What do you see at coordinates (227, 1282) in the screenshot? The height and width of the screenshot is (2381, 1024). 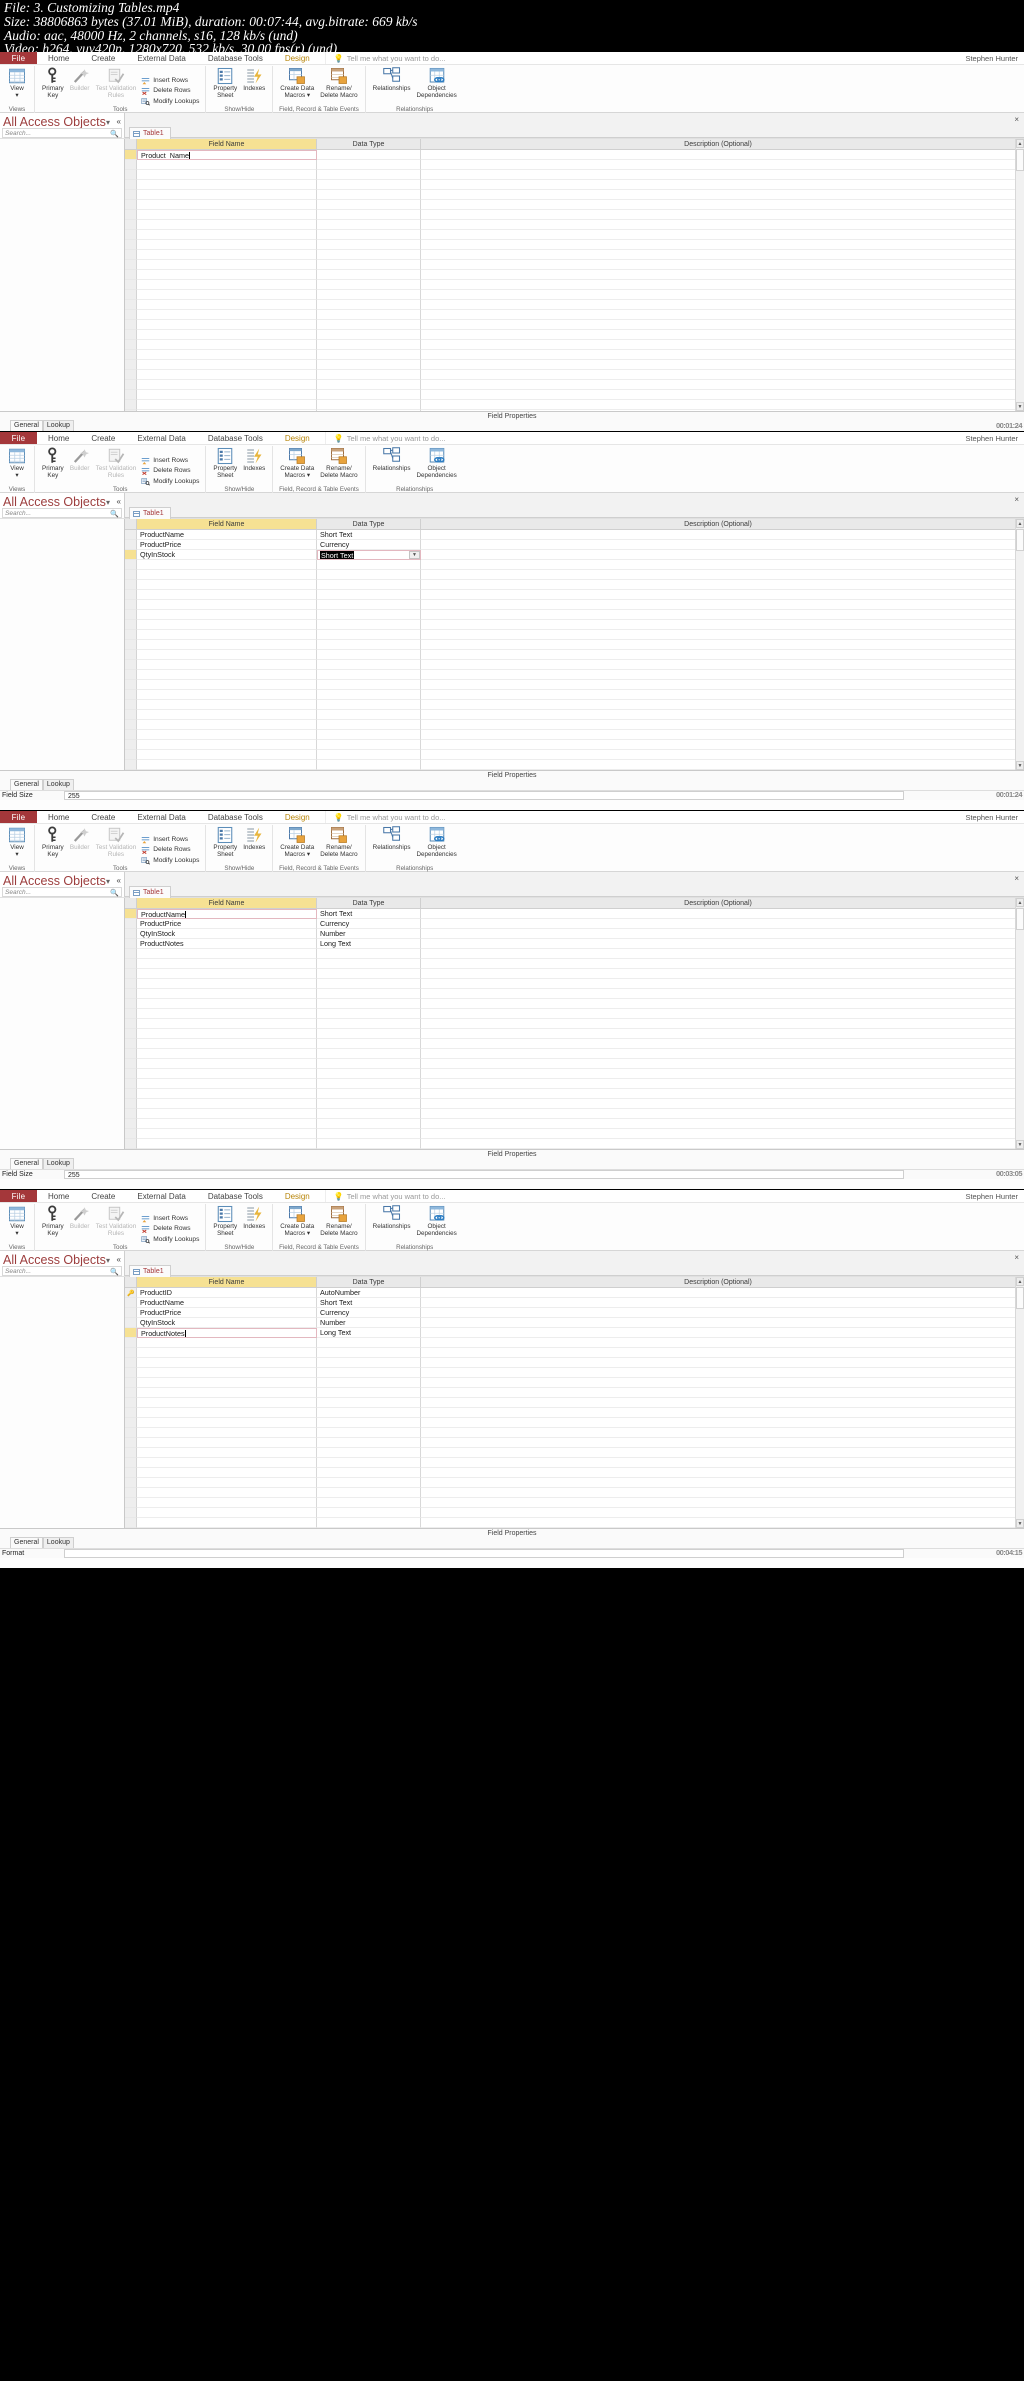 I see `column-header-field-name: Field Name` at bounding box center [227, 1282].